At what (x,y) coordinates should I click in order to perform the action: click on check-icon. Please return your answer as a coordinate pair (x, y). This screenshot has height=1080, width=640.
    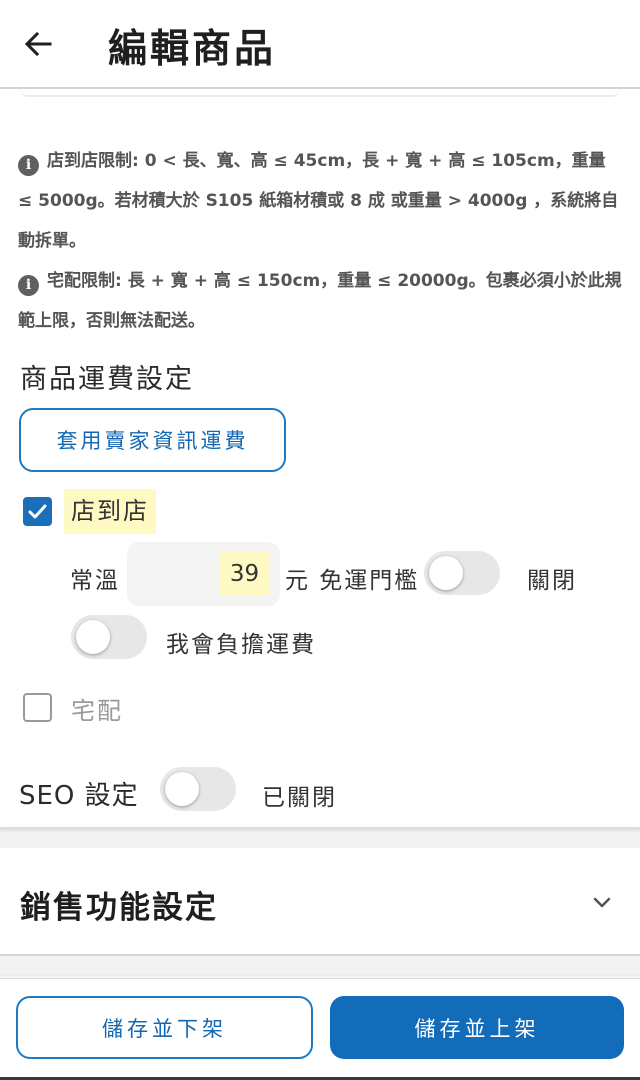
    Looking at the image, I should click on (37, 511).